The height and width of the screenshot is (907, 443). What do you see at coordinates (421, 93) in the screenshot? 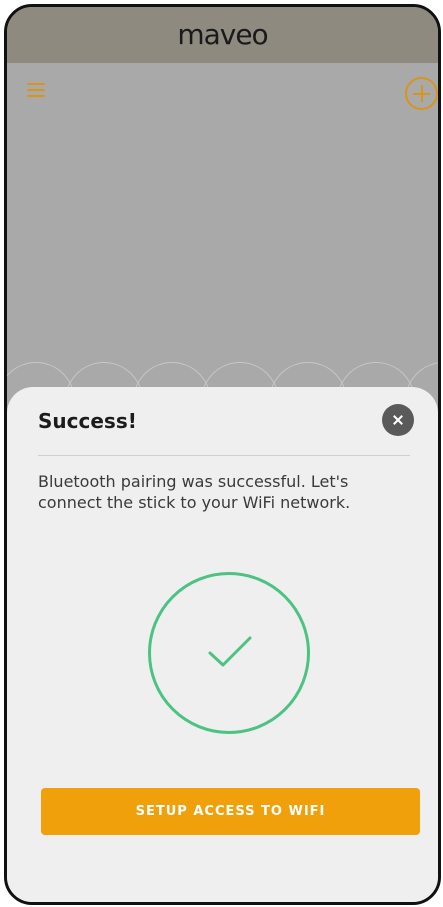
I see `add-device-button` at bounding box center [421, 93].